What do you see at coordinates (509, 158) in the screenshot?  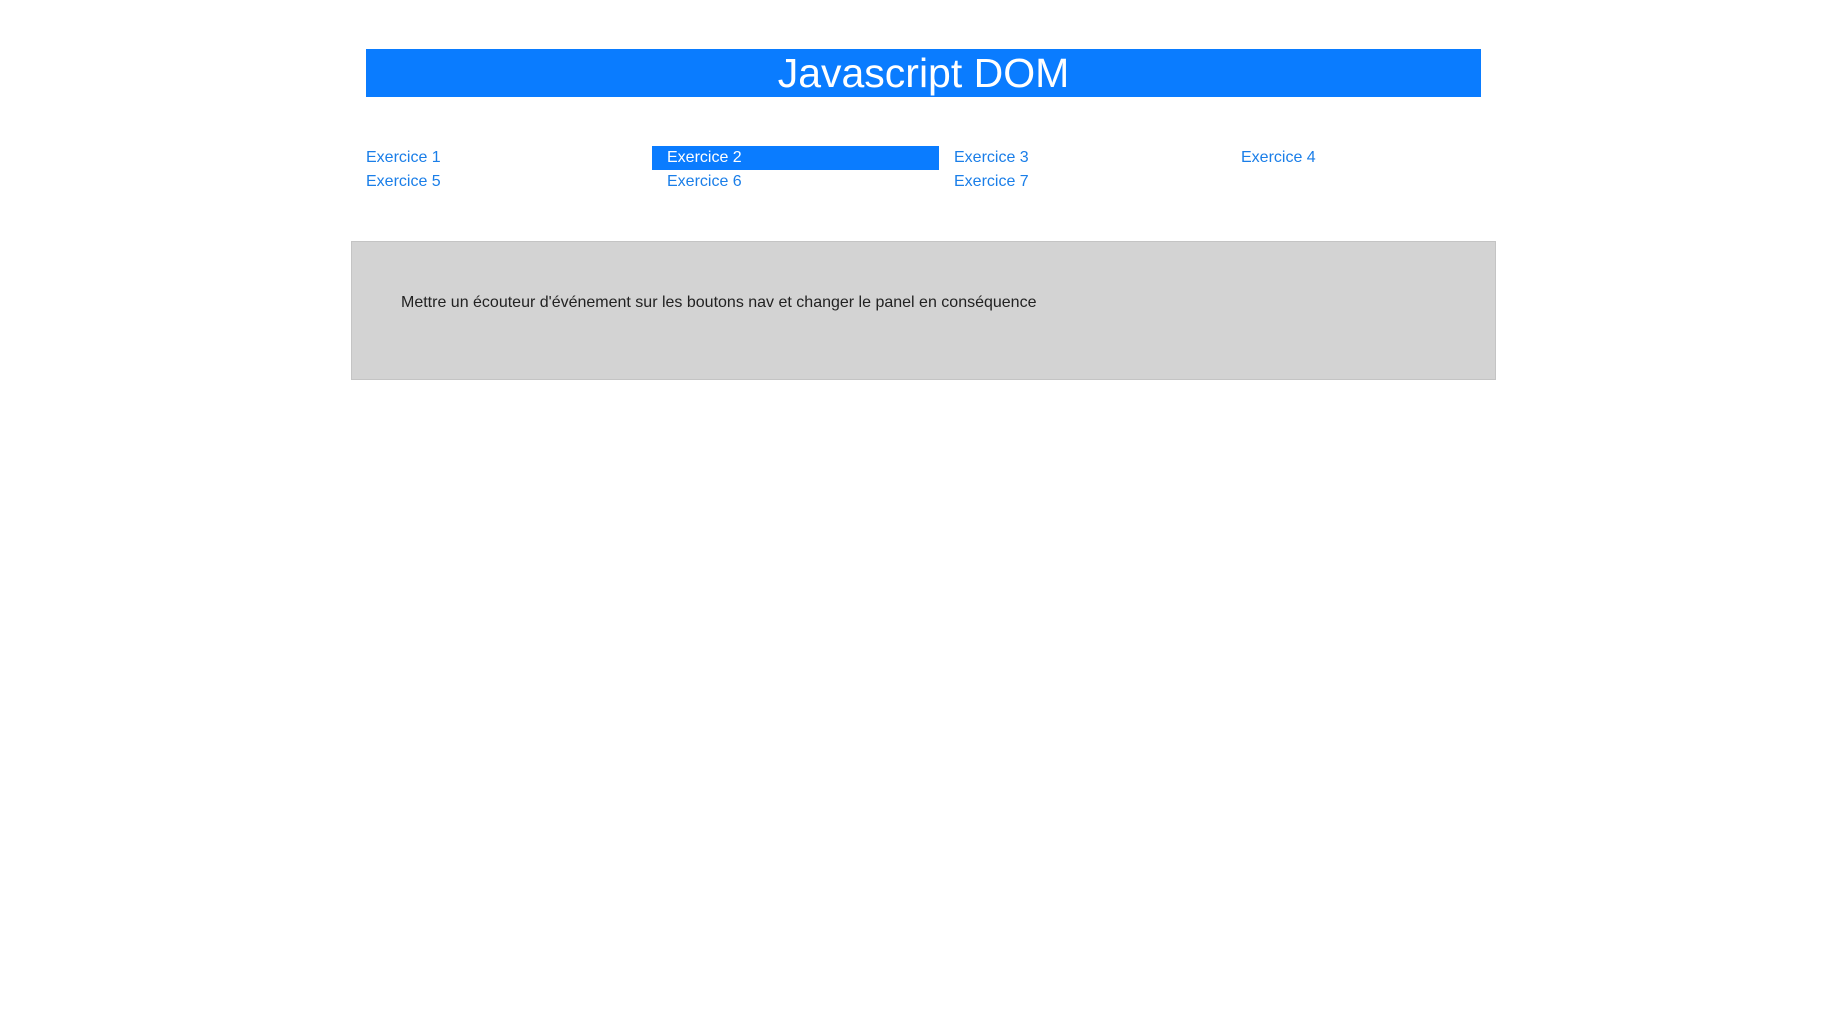 I see `nav-item-exercice-1: Exercice 1` at bounding box center [509, 158].